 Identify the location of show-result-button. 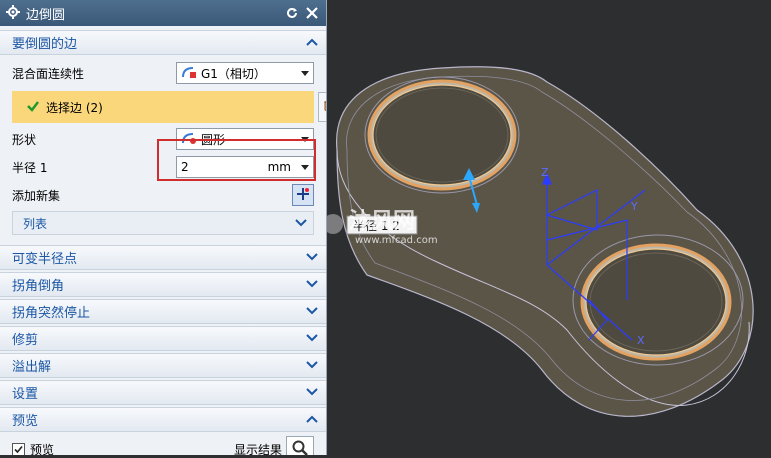
(300, 445).